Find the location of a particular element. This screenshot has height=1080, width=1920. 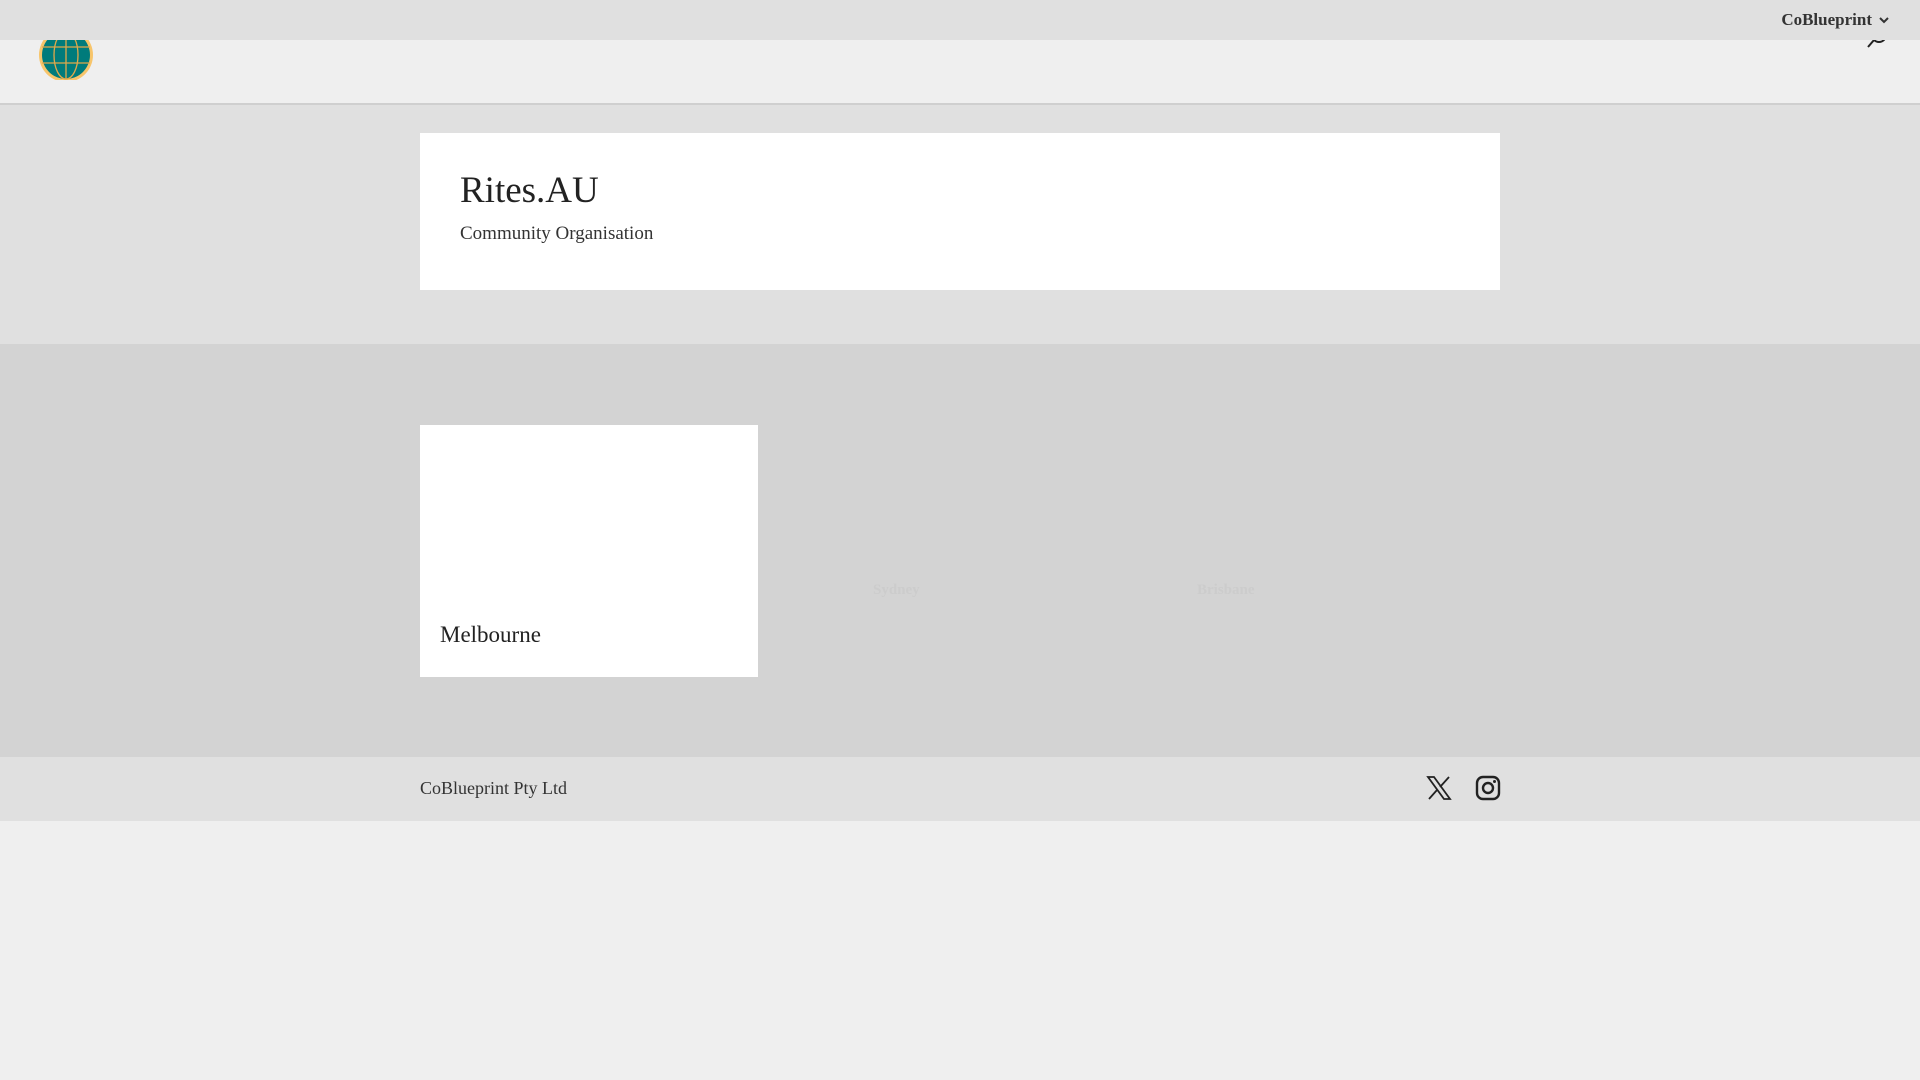

location-name: Melbourne is located at coordinates (490, 634).